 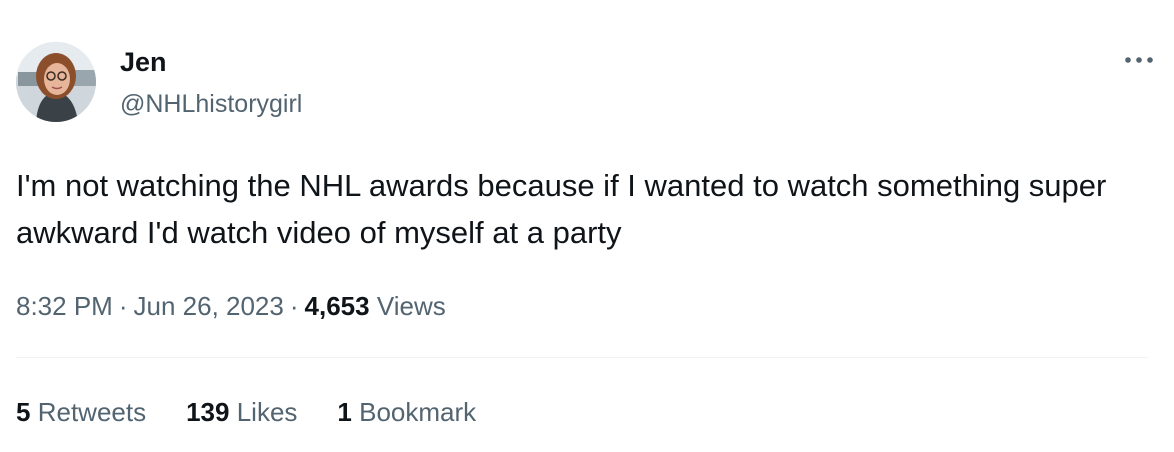 I want to click on views-label: Views, so click(x=411, y=306).